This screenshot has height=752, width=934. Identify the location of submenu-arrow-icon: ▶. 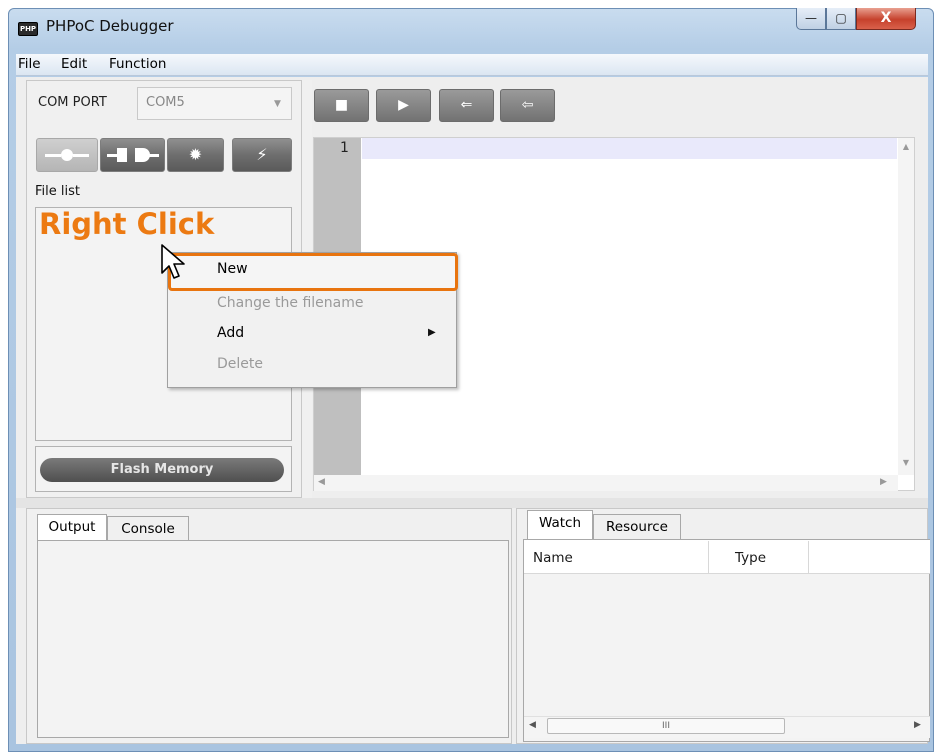
(432, 332).